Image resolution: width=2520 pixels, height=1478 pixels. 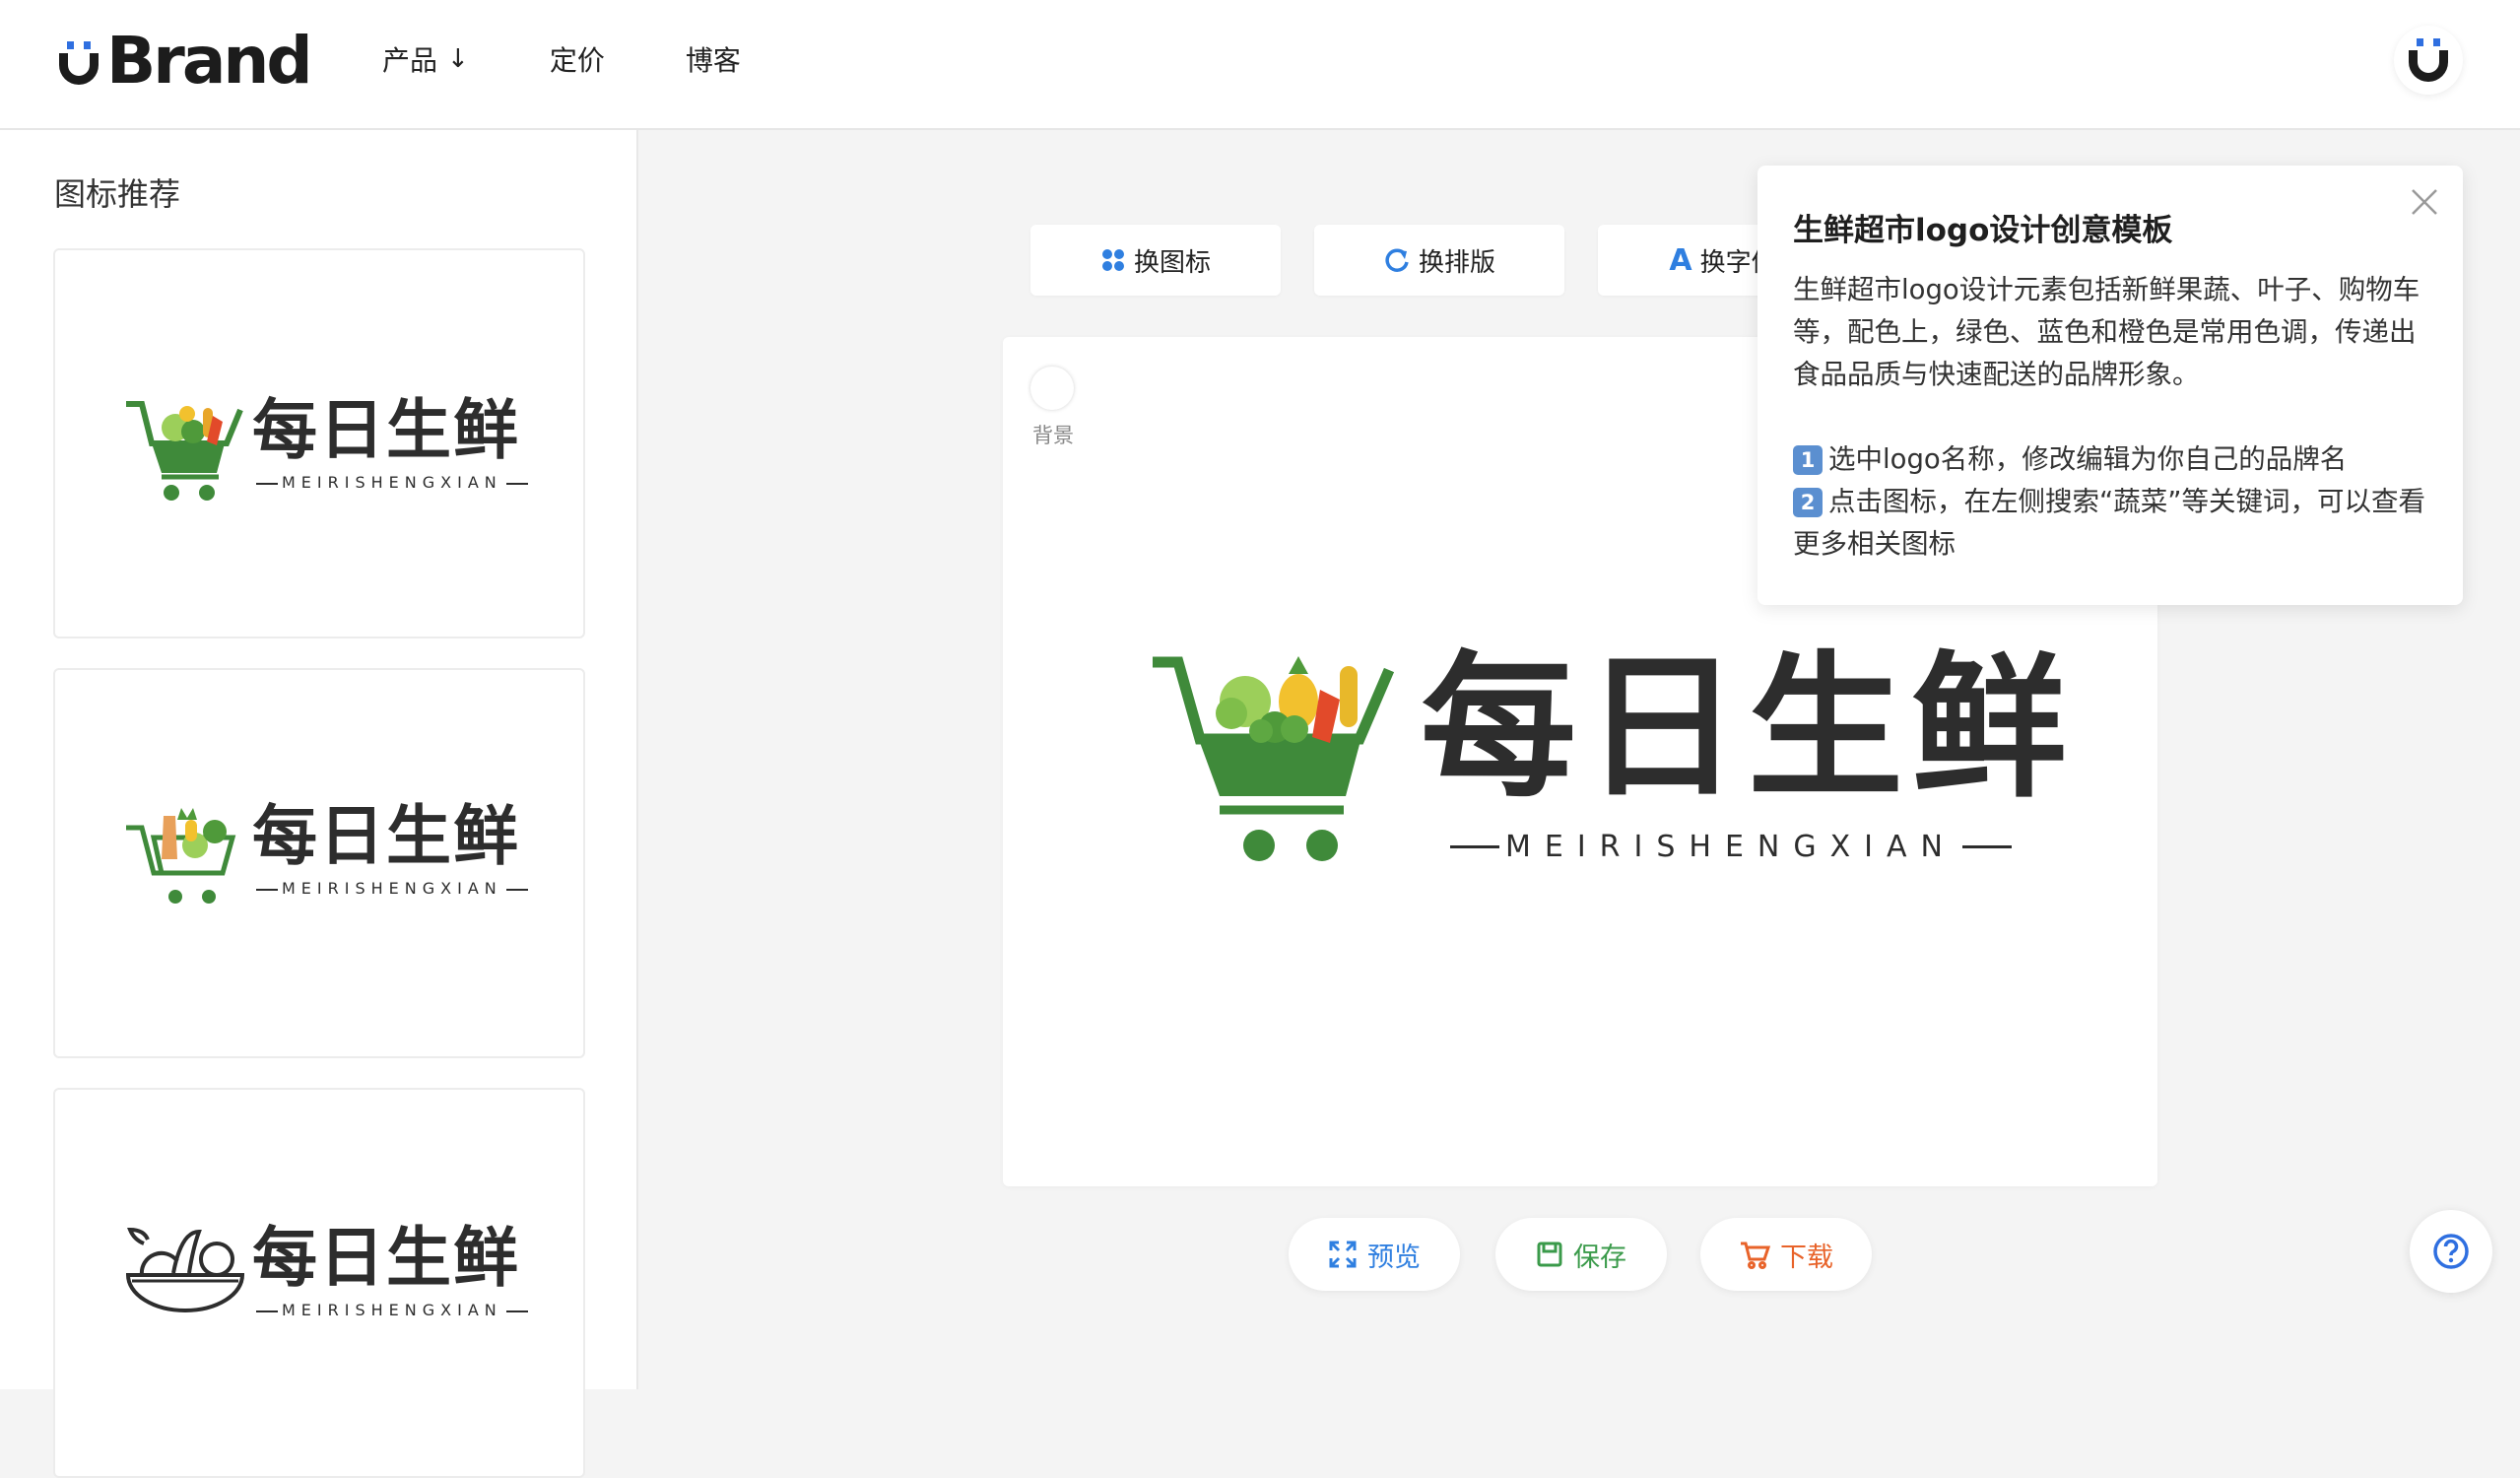 I want to click on mini-logo-3: 每日生鲜 MEIRISHENGXIAN, so click(x=331, y=1283).